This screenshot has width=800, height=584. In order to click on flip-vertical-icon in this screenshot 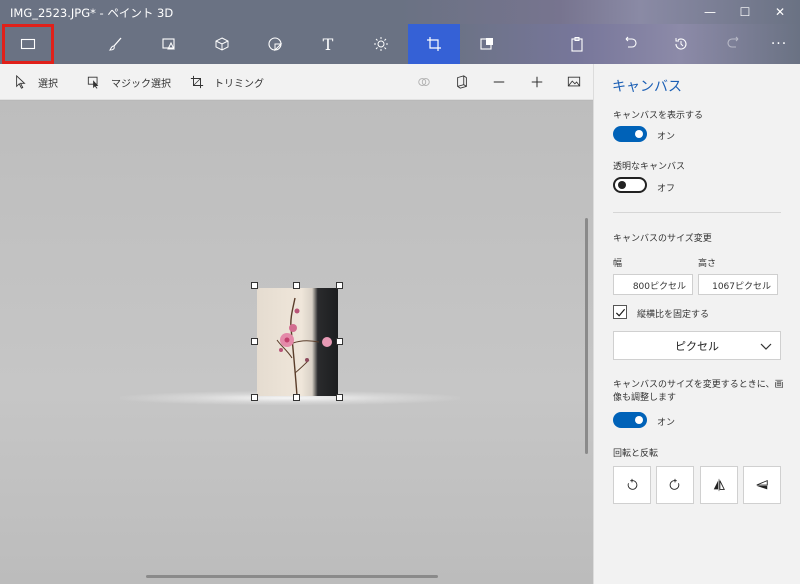, I will do `click(762, 484)`.